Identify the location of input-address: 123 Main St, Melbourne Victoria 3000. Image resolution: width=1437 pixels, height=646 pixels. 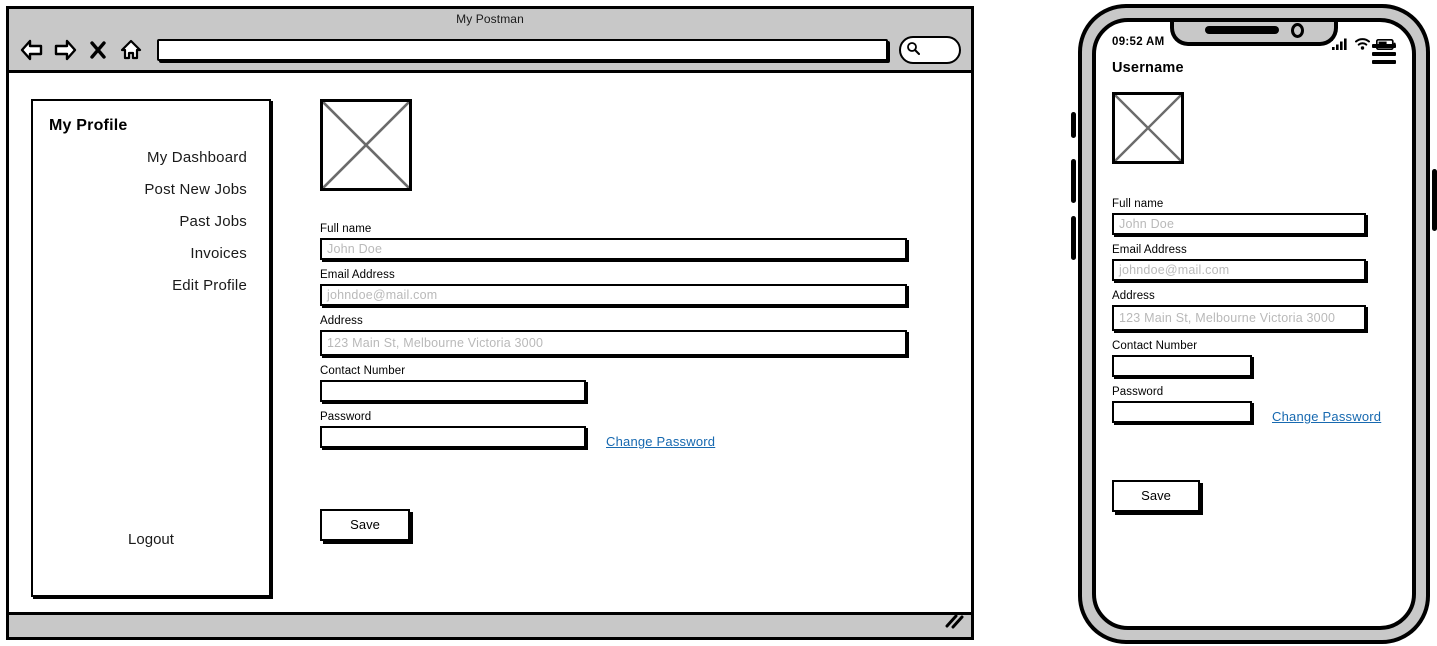
(613, 343).